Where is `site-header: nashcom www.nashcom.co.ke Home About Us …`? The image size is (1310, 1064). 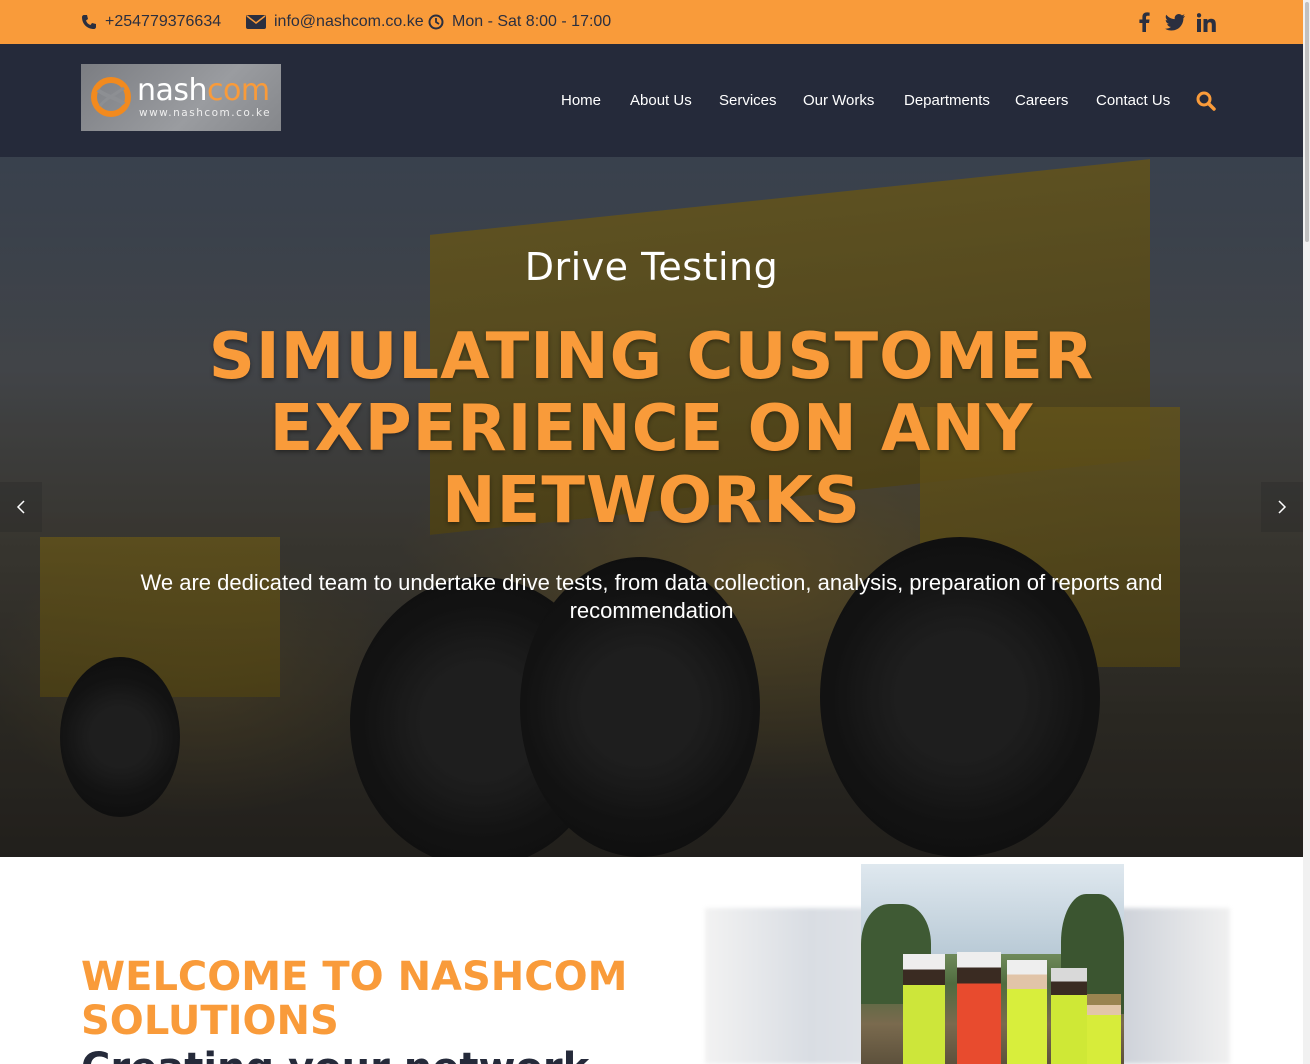 site-header: nashcom www.nashcom.co.ke Home About Us … is located at coordinates (651, 100).